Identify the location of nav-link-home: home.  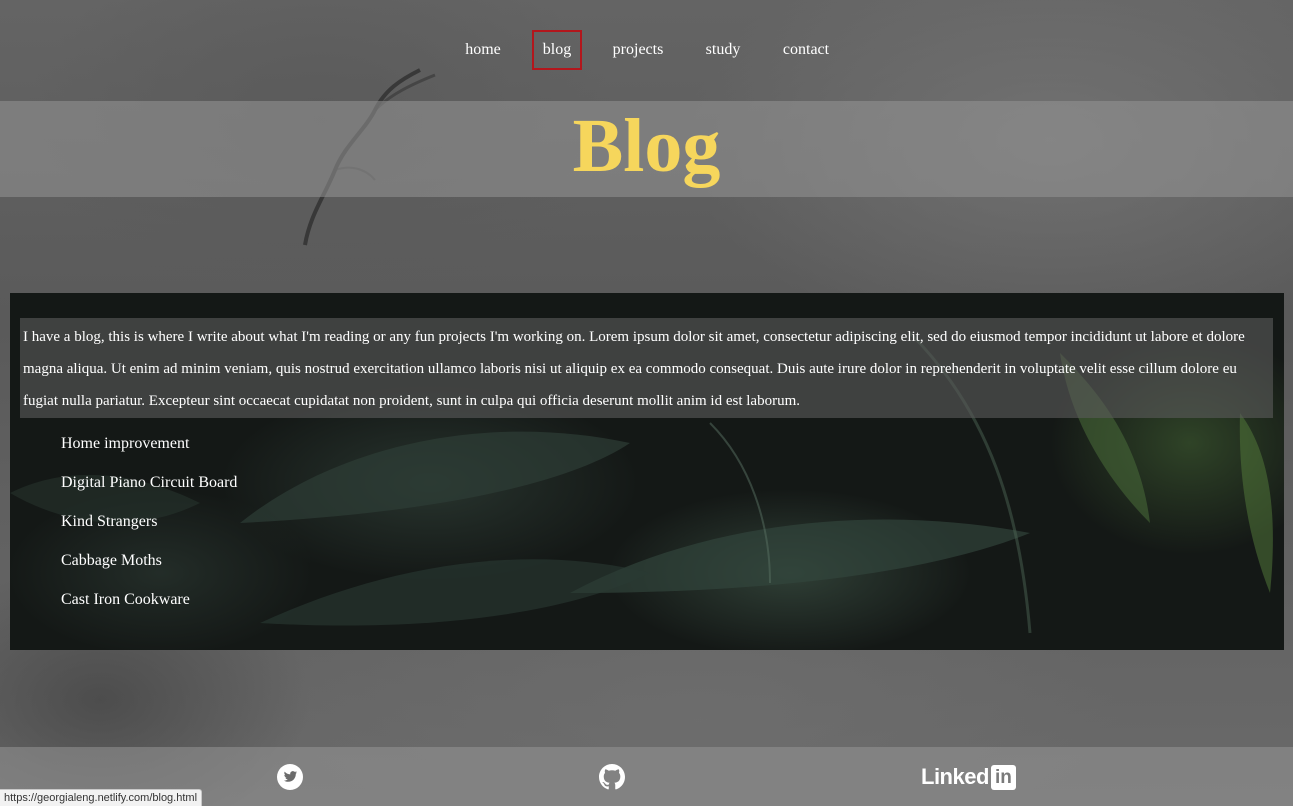
(483, 50).